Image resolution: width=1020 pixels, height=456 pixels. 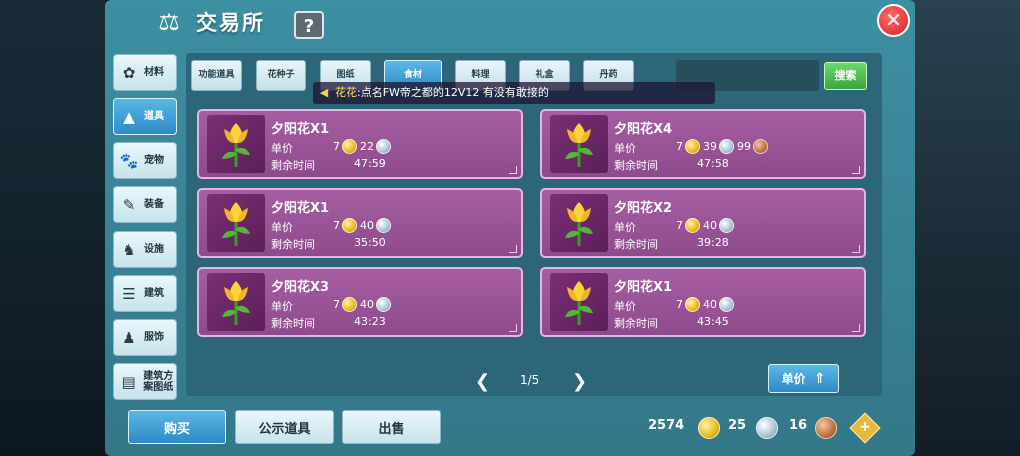 I want to click on sidebar-item-buildings: ☰ 建筑, so click(x=145, y=293).